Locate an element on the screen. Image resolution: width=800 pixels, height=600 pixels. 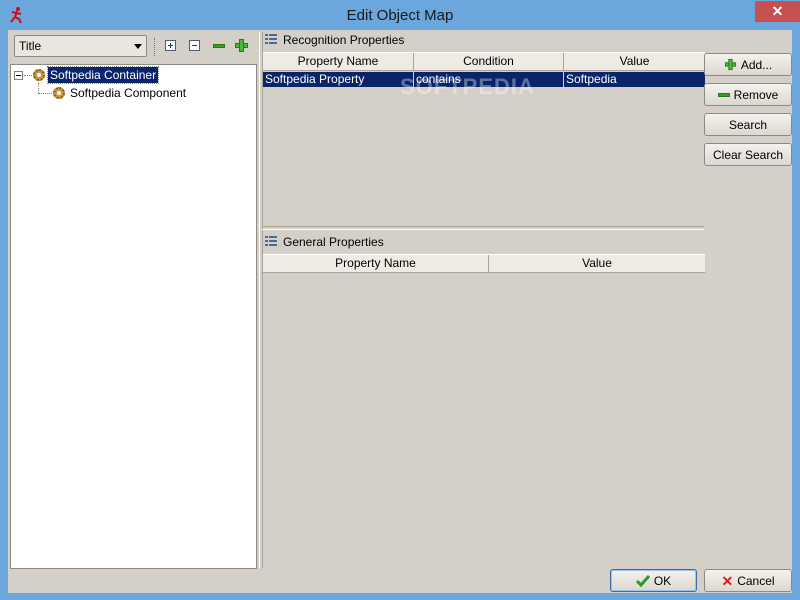
recognition-section-title: Recognition Properties is located at coordinates (344, 40).